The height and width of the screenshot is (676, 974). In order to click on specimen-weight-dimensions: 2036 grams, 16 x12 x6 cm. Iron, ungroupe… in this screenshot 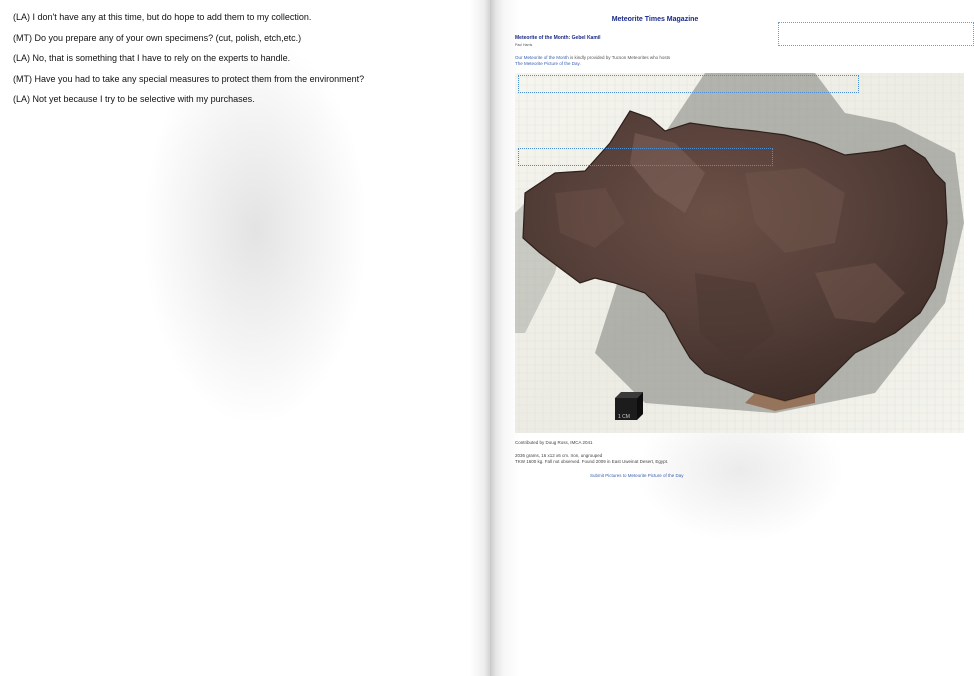, I will do `click(559, 455)`.